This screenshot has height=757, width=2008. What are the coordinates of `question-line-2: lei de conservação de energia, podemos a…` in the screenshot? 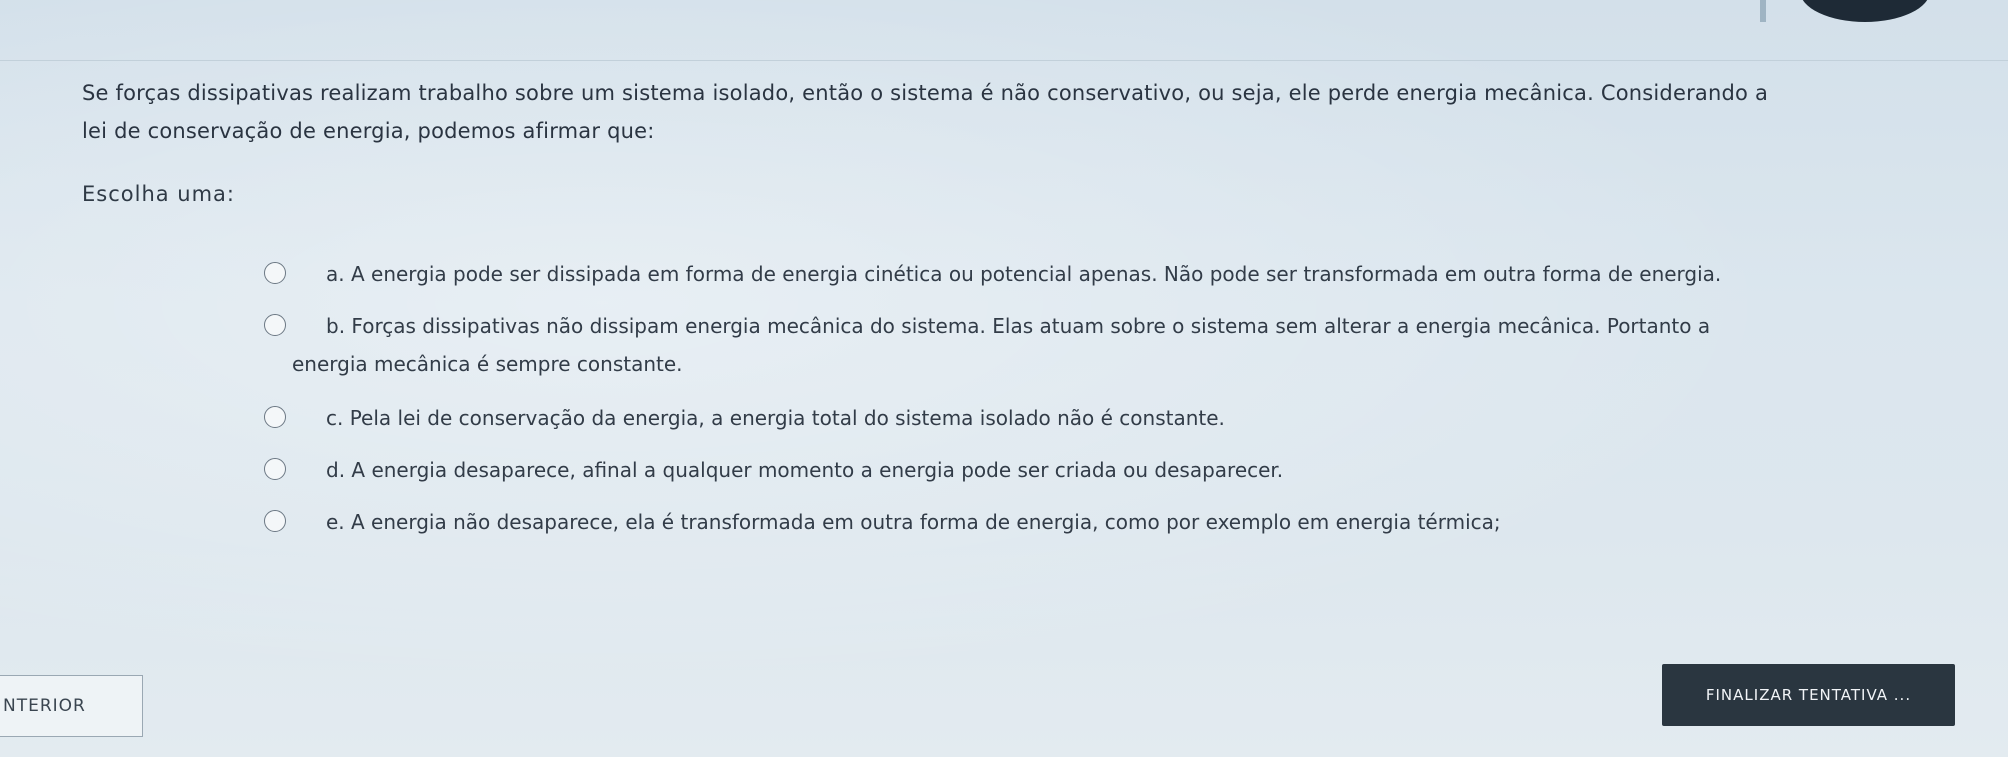 It's located at (368, 131).